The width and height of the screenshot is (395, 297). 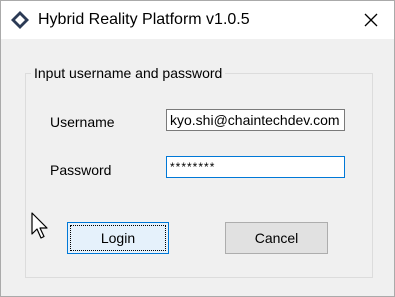 What do you see at coordinates (82, 122) in the screenshot?
I see `username-label: Username` at bounding box center [82, 122].